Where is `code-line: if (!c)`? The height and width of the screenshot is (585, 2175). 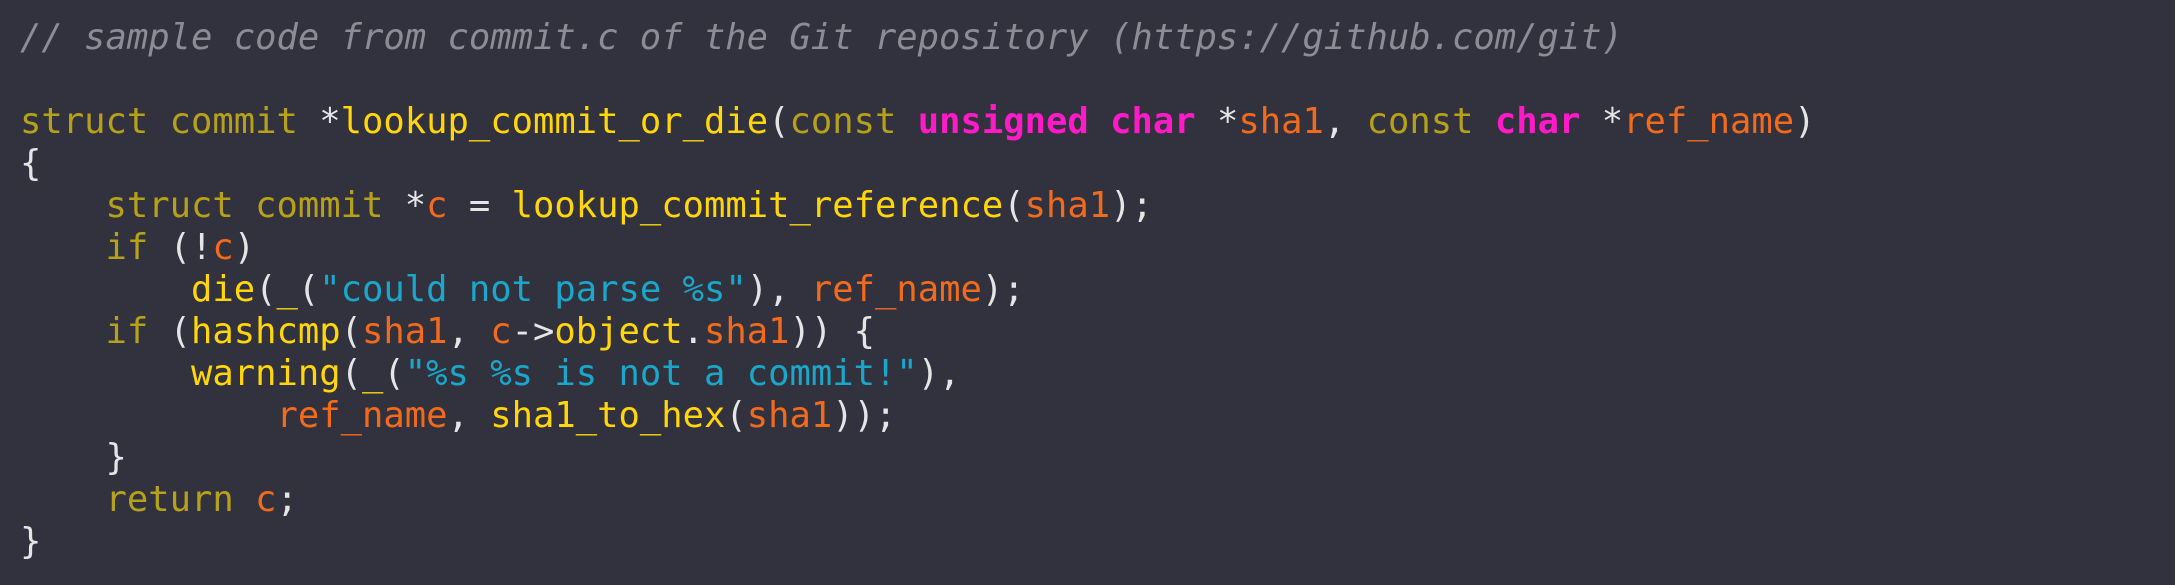 code-line: if (!c) is located at coordinates (1097, 248).